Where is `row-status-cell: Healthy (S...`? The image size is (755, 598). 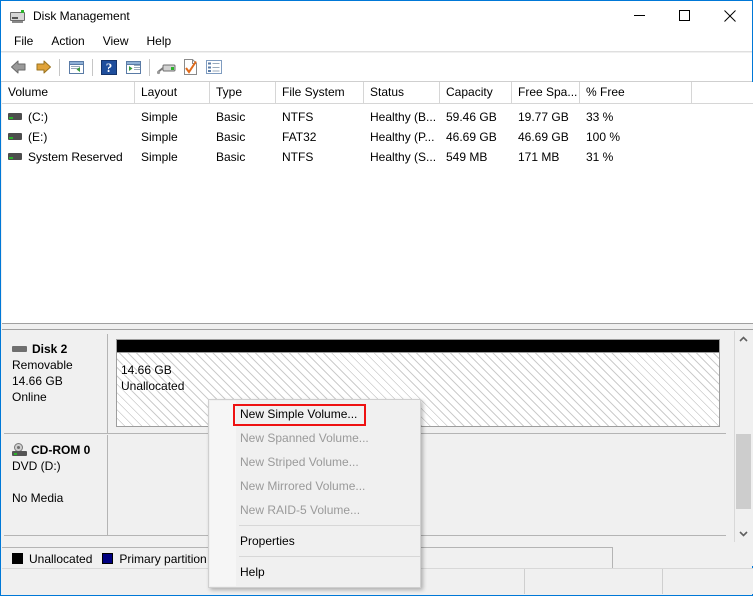
row-status-cell: Healthy (S... is located at coordinates (403, 157).